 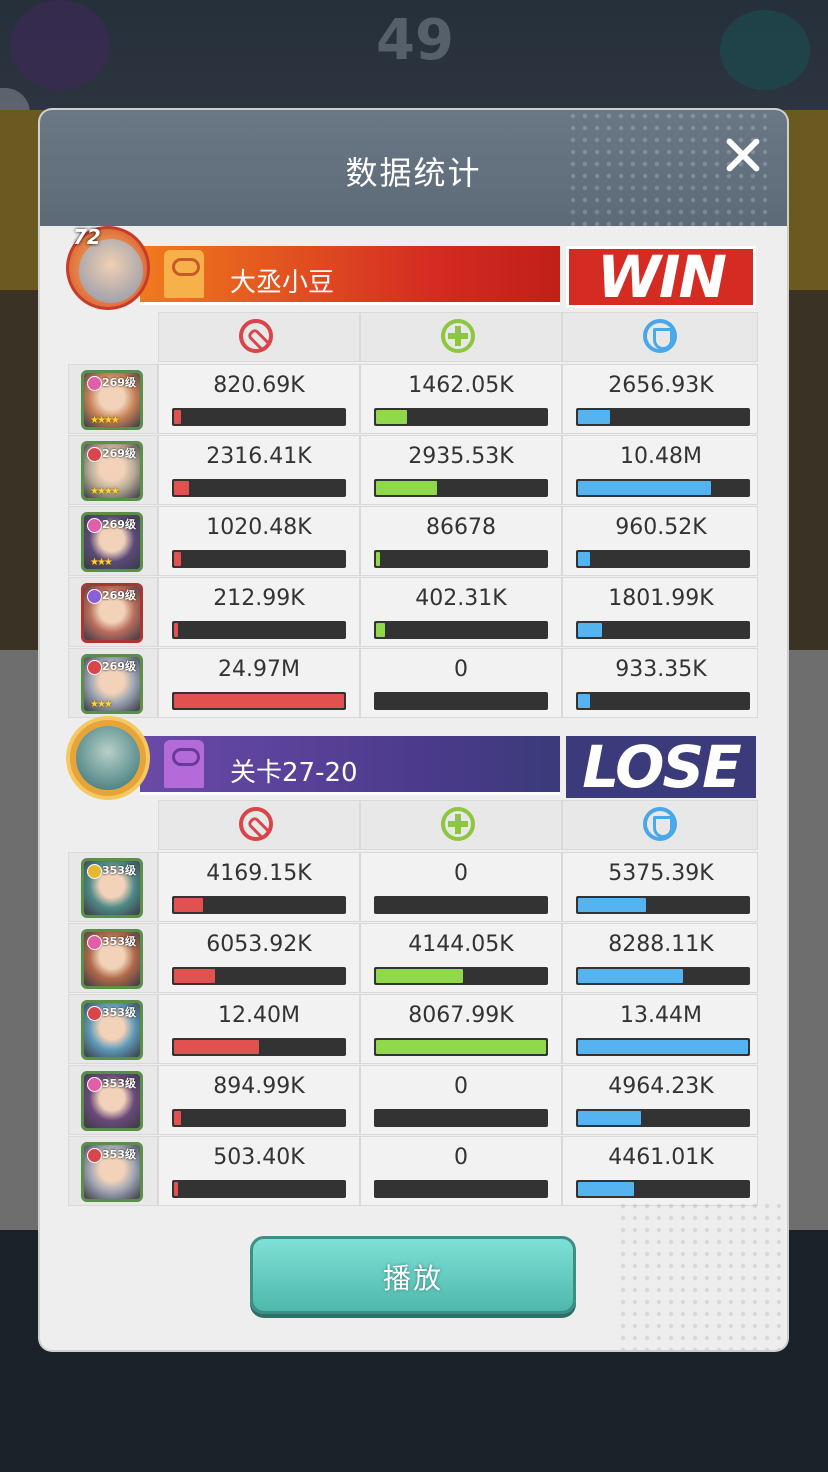 I want to click on play-button: 播放, so click(x=413, y=1275).